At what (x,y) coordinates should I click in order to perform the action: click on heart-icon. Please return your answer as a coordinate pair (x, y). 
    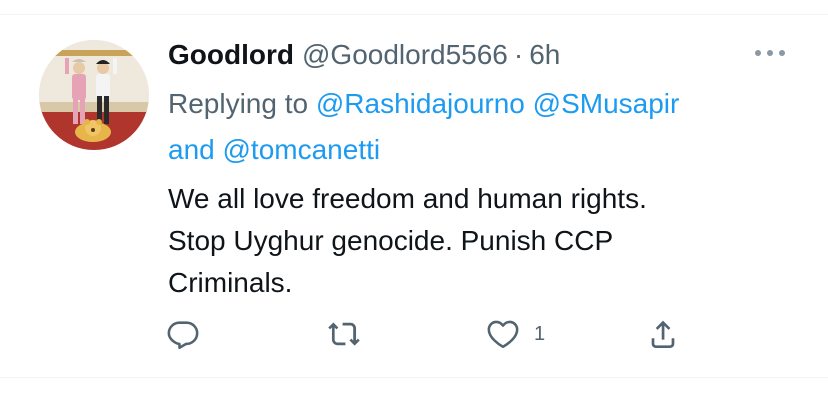
    Looking at the image, I should click on (503, 334).